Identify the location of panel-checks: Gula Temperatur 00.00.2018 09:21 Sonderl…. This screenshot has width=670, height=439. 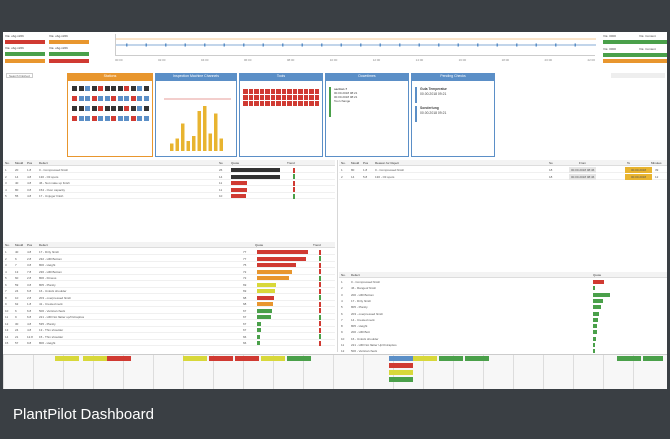
(453, 118).